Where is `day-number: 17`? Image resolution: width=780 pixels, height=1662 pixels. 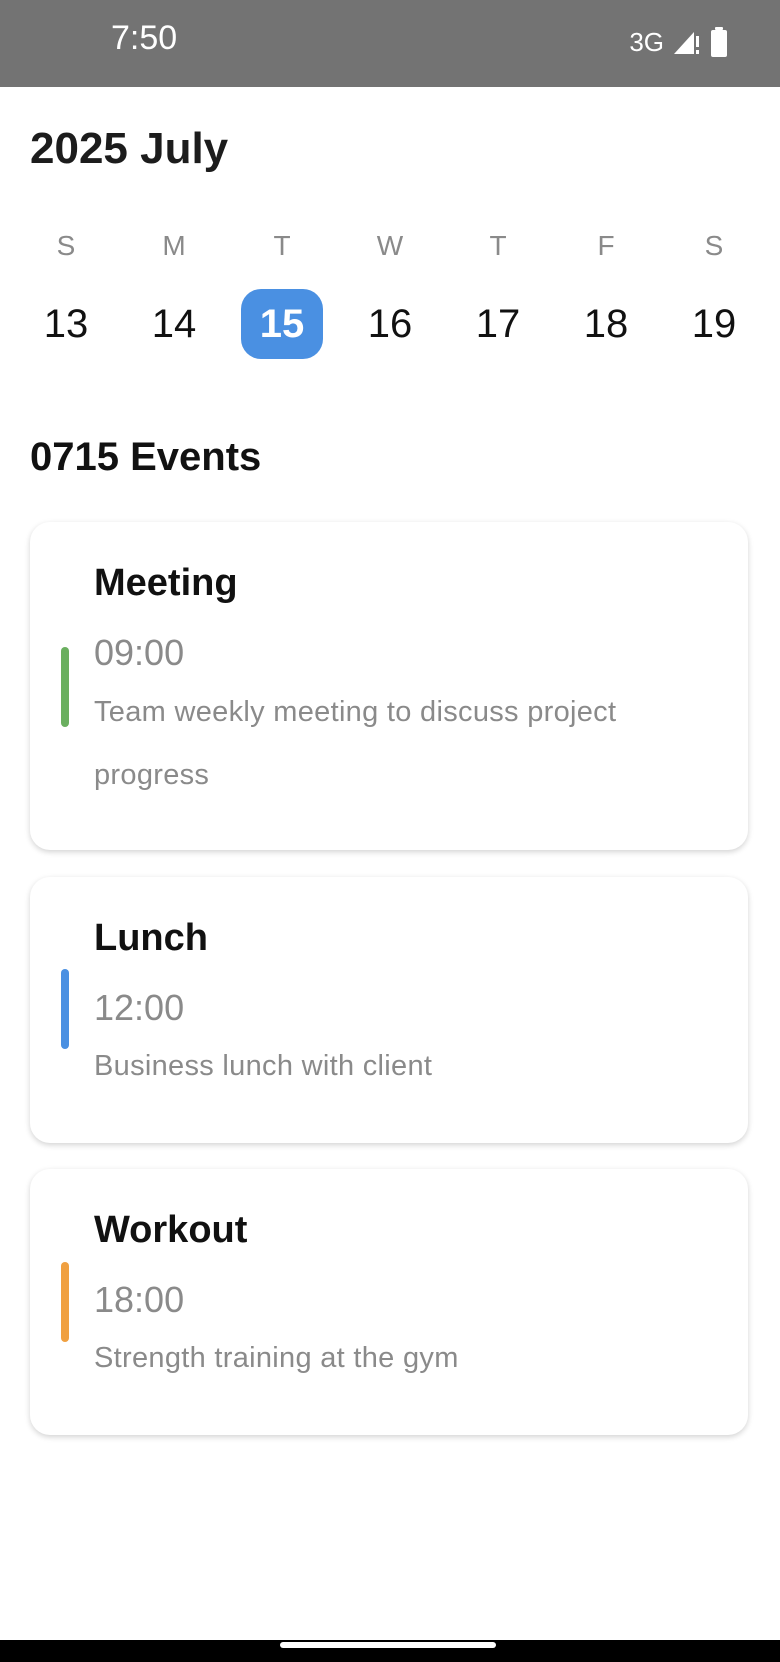
day-number: 17 is located at coordinates (498, 324).